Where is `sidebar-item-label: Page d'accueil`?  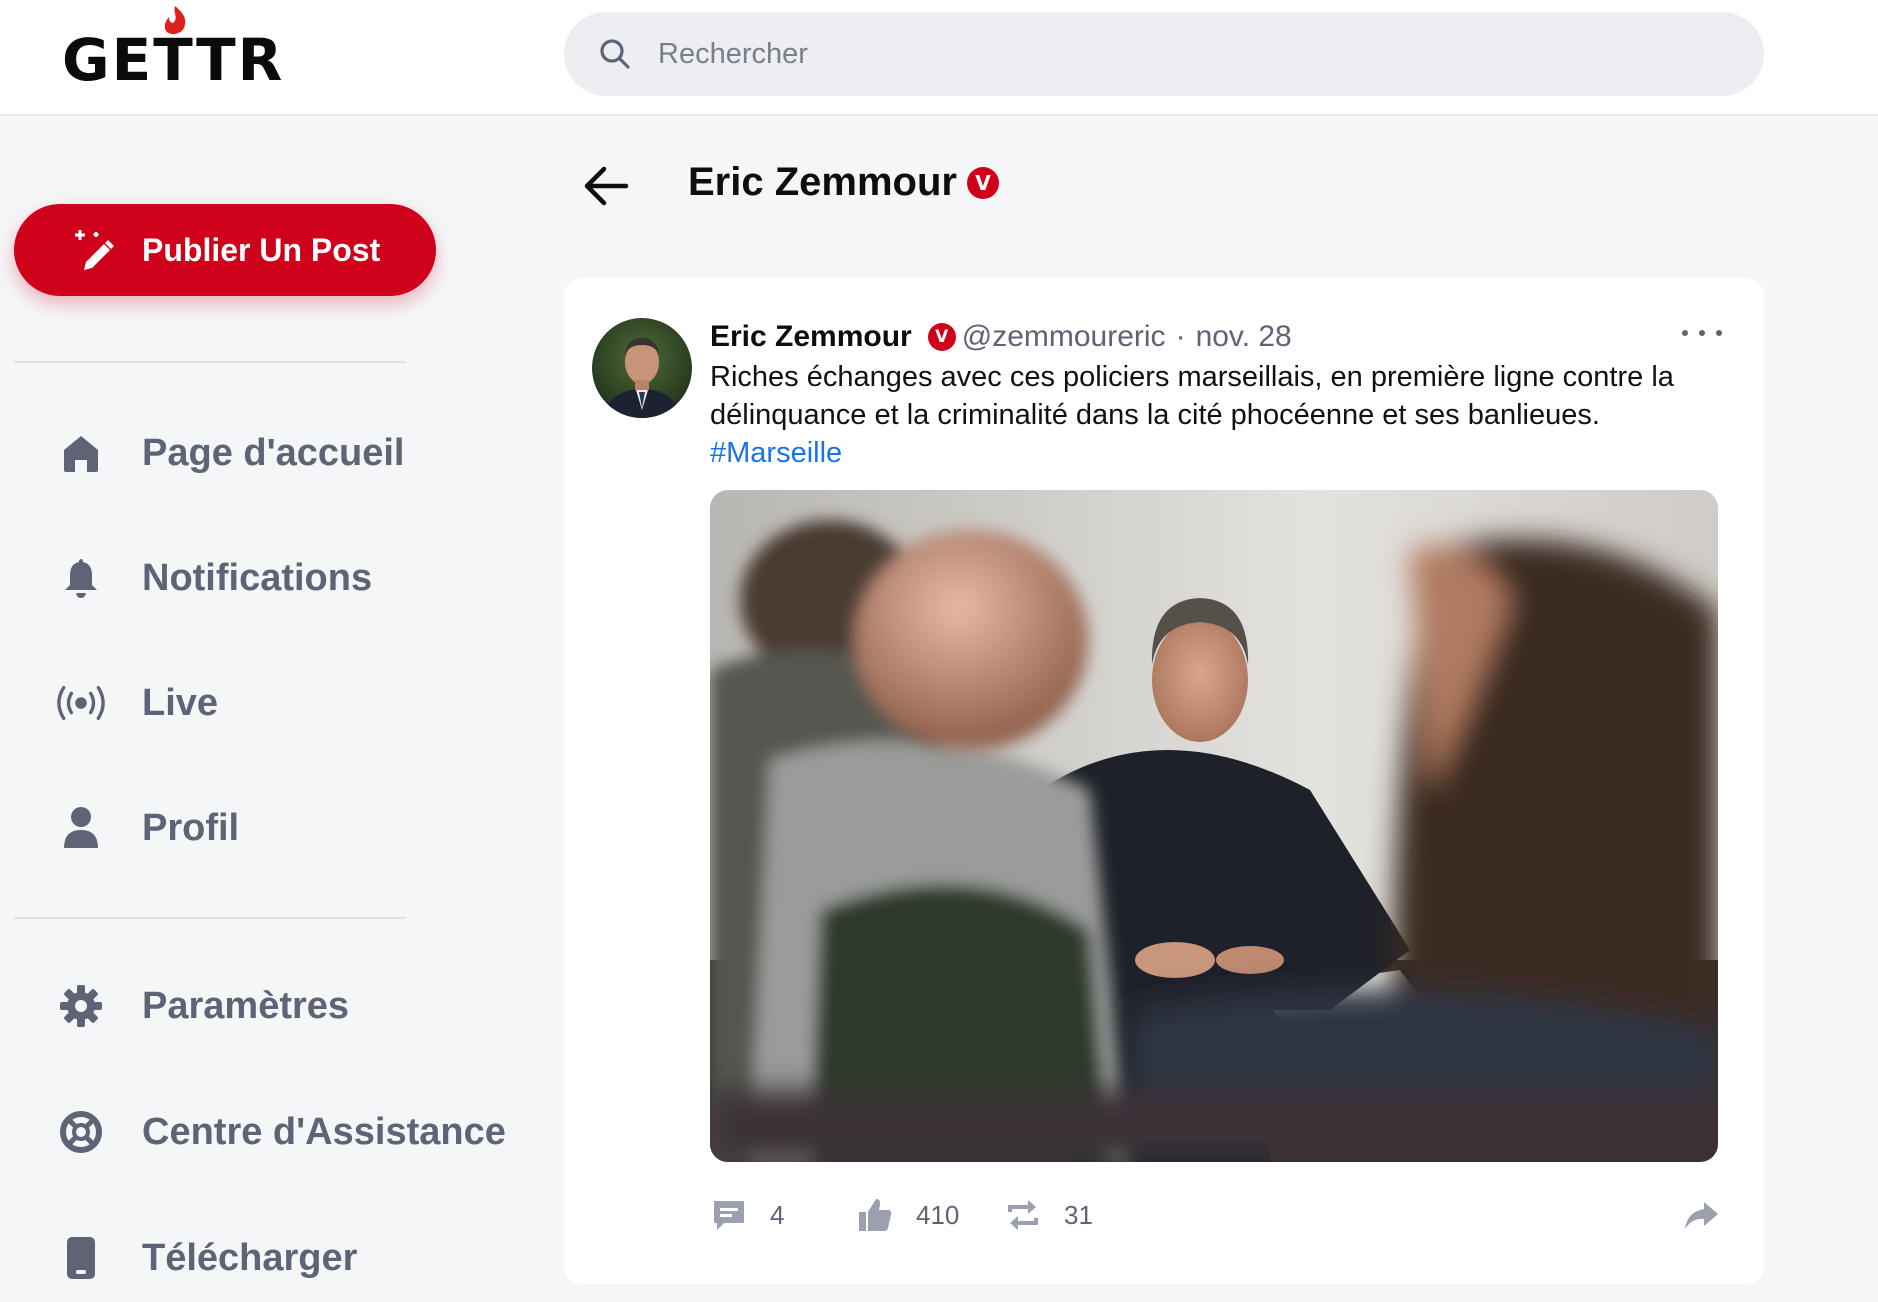
sidebar-item-label: Page d'accueil is located at coordinates (273, 452).